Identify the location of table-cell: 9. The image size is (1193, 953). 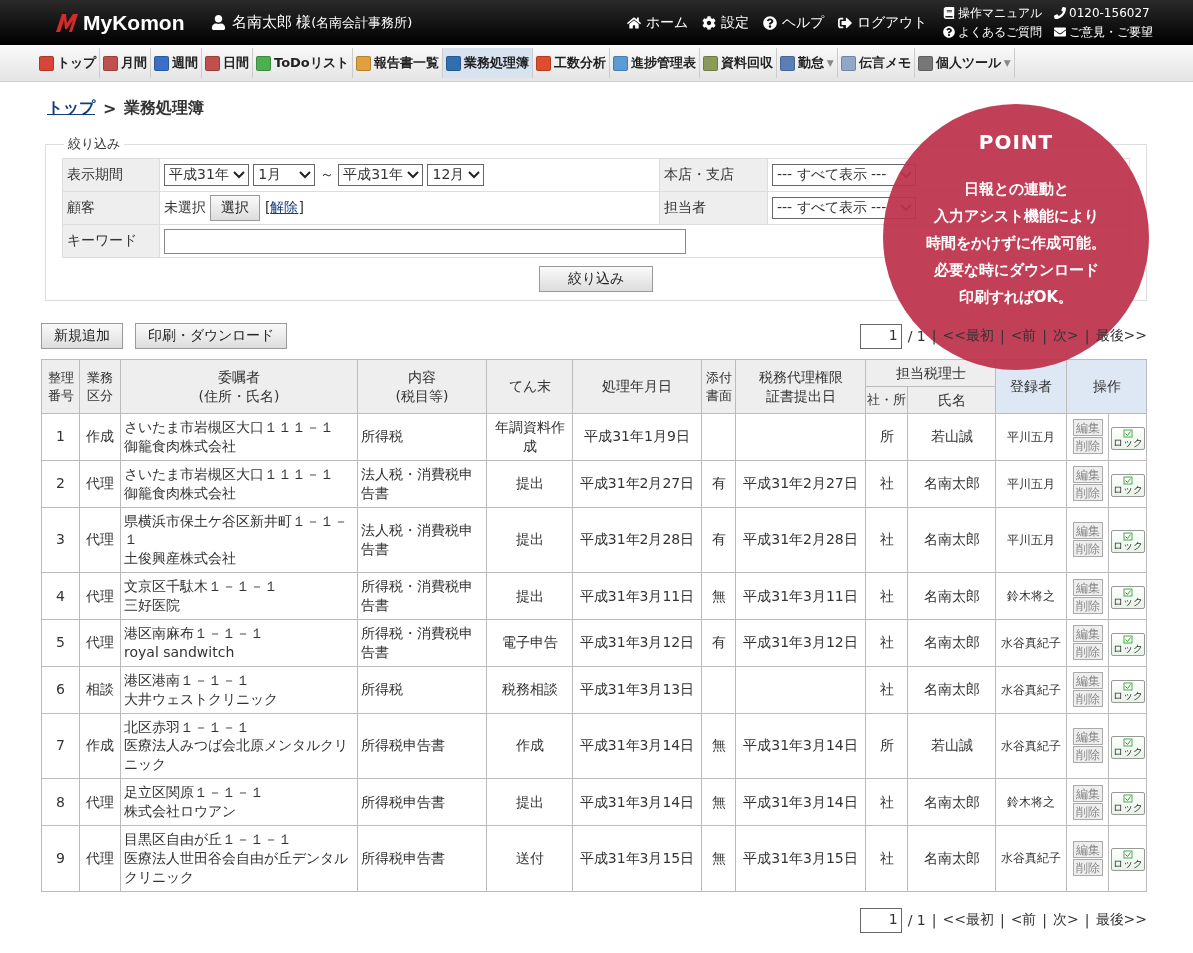
(60, 858).